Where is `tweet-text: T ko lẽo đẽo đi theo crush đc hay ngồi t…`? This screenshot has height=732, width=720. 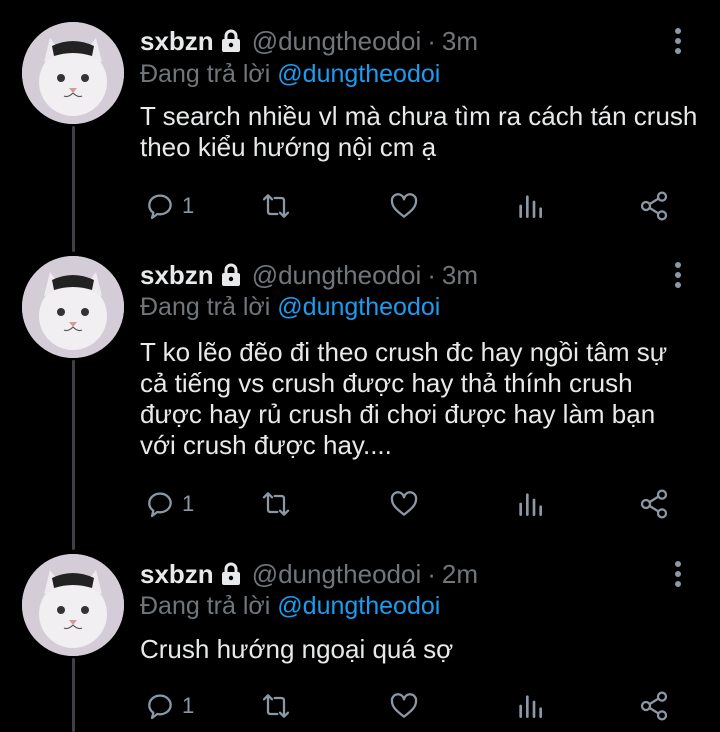 tweet-text: T ko lẽo đẽo đi theo crush đc hay ngồi t… is located at coordinates (404, 398).